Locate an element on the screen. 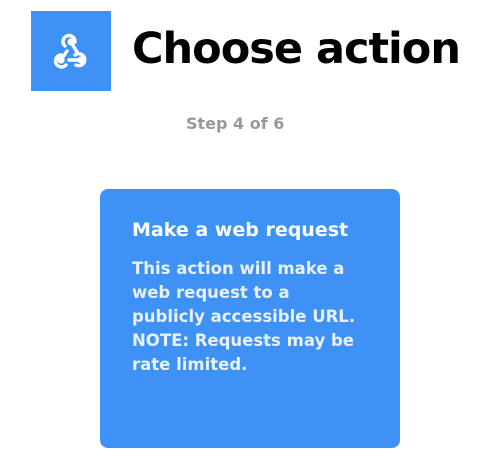  action-title: Make a web request is located at coordinates (240, 230).